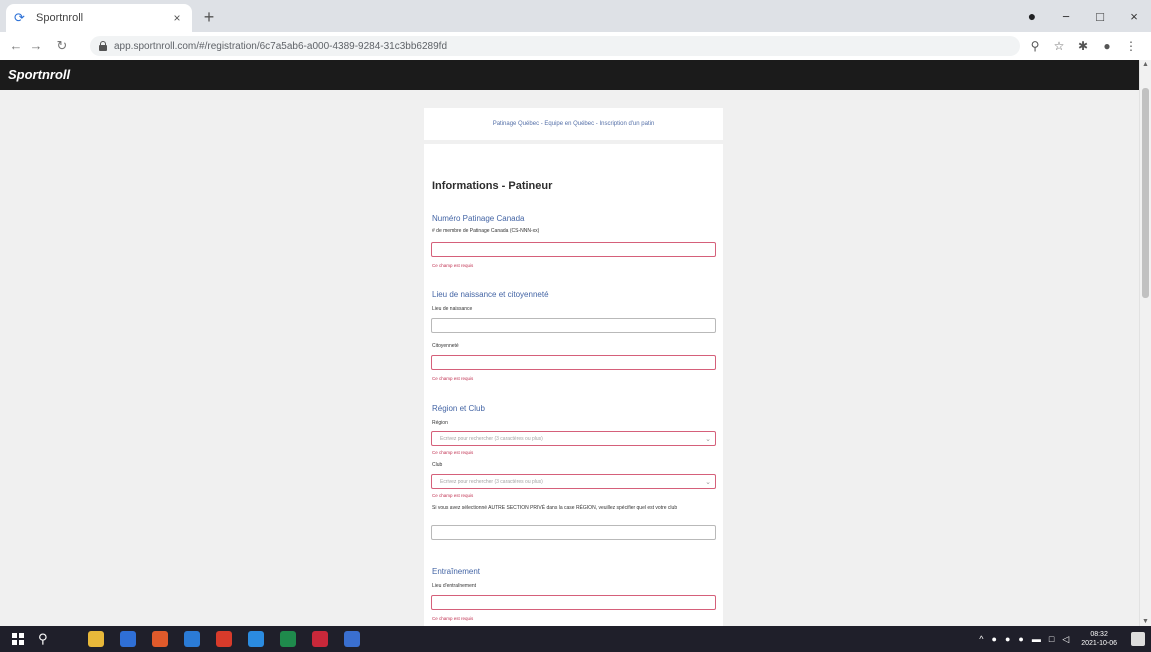 The height and width of the screenshot is (652, 1151). I want to click on page-scrollbar: ▲ ▼, so click(1145, 343).